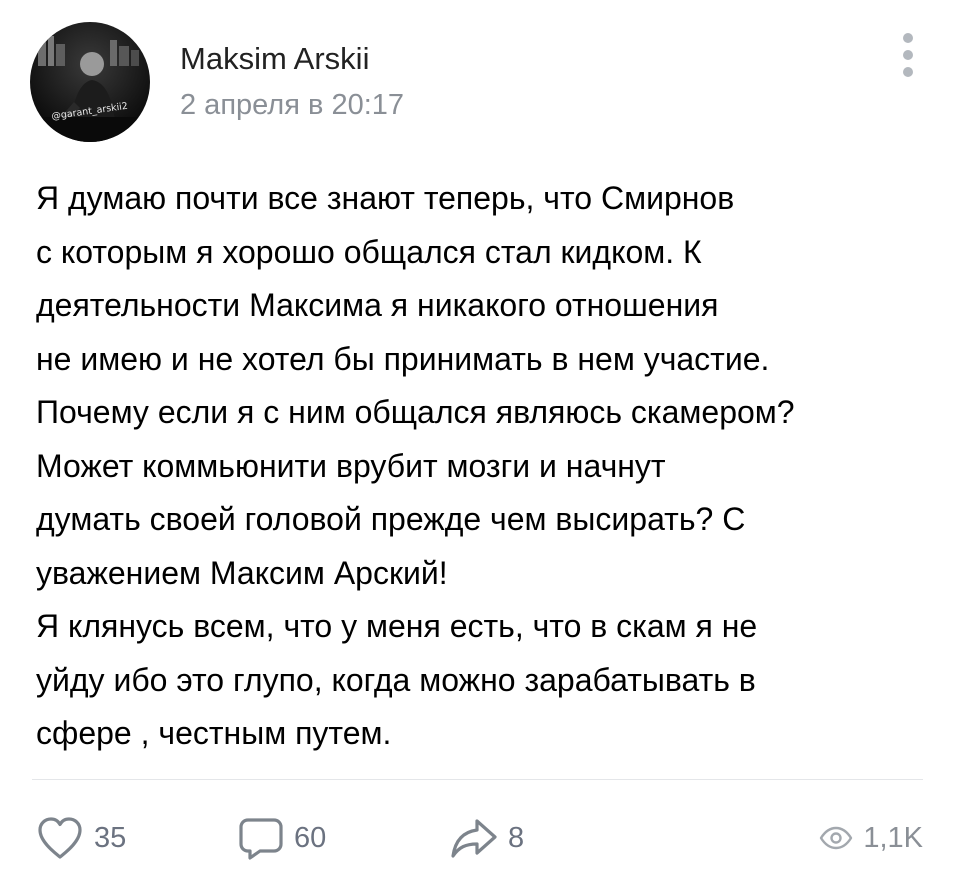  Describe the element at coordinates (908, 55) in the screenshot. I see `more-vertical-icon` at that location.